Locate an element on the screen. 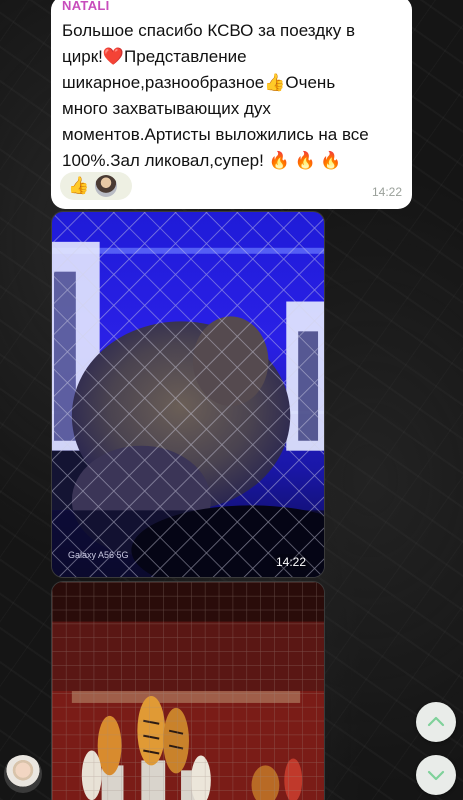  thumbs-up-icon: 👍 is located at coordinates (79, 185).